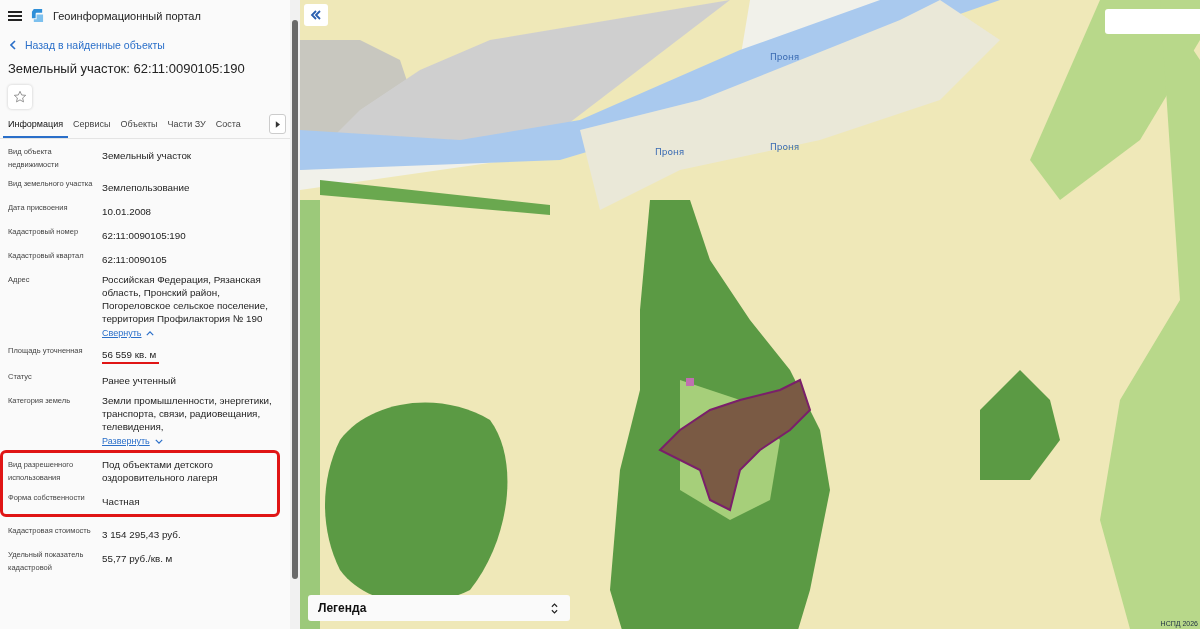  Describe the element at coordinates (146, 187) in the screenshot. I see `field-value: Землепользование` at that location.